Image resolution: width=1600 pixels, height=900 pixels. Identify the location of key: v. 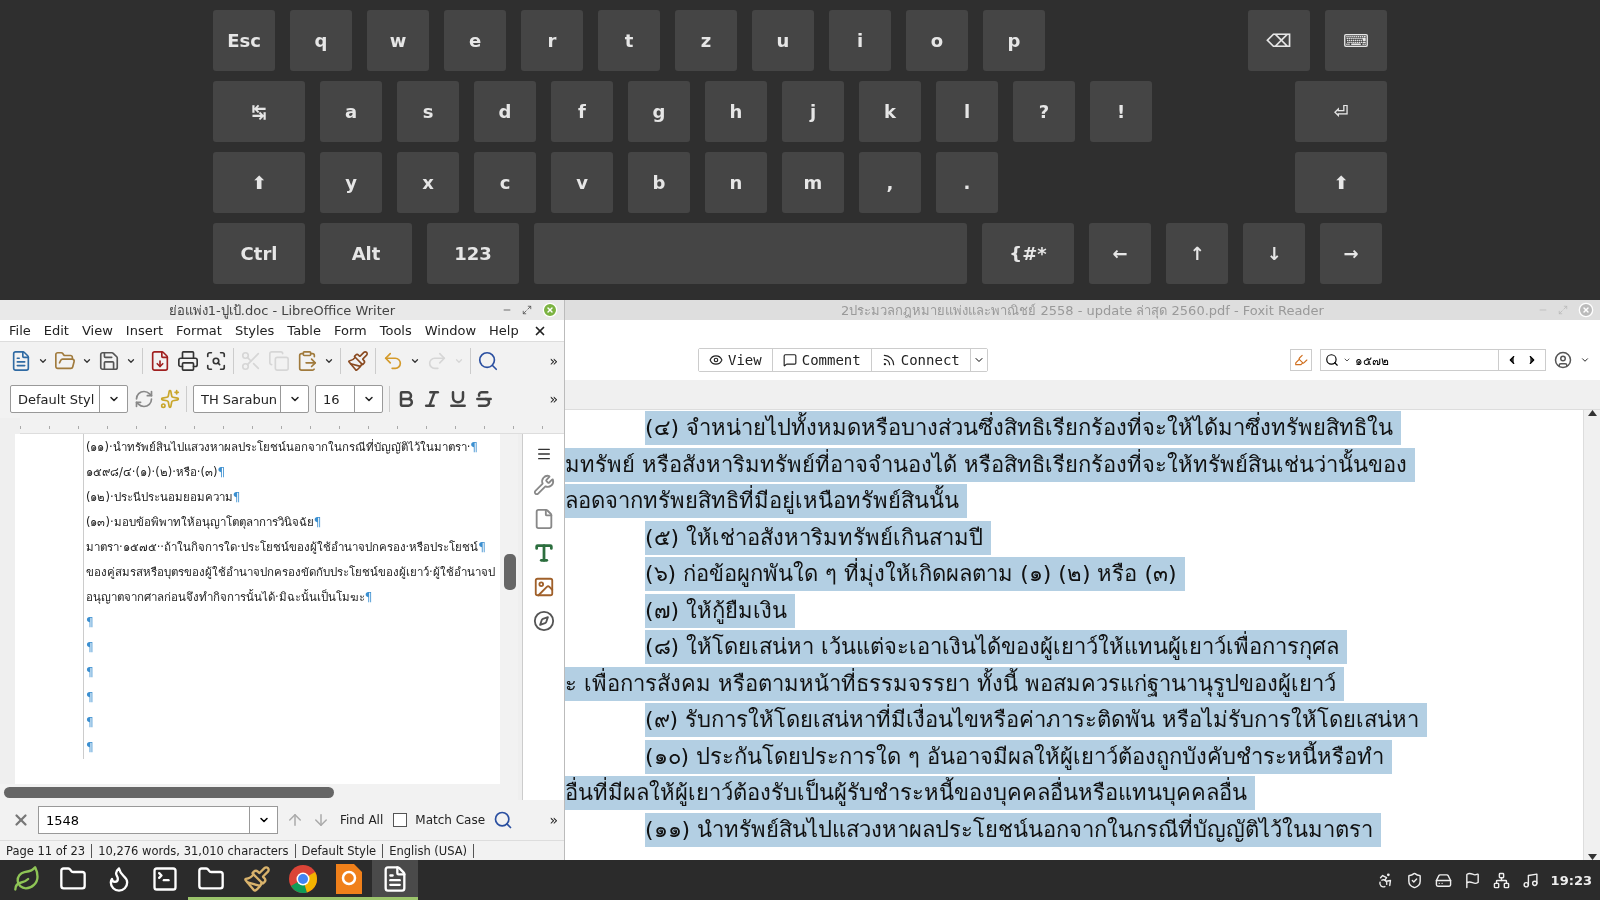
(582, 182).